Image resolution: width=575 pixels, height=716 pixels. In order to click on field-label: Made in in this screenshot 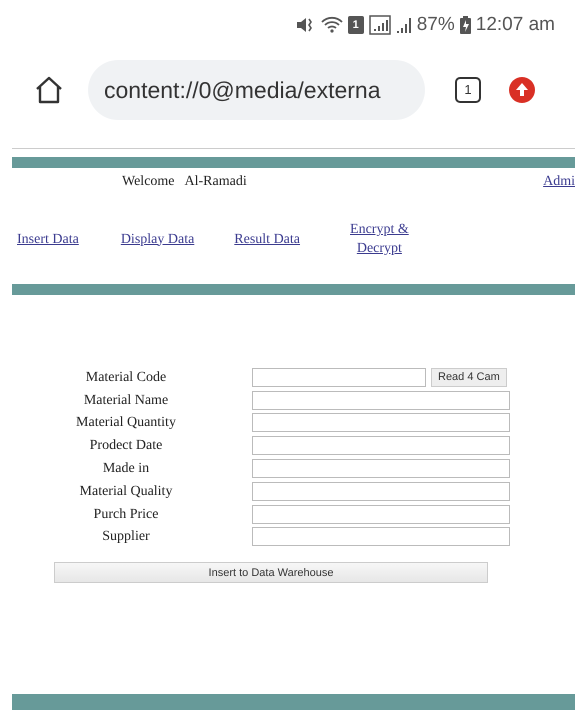, I will do `click(126, 469)`.